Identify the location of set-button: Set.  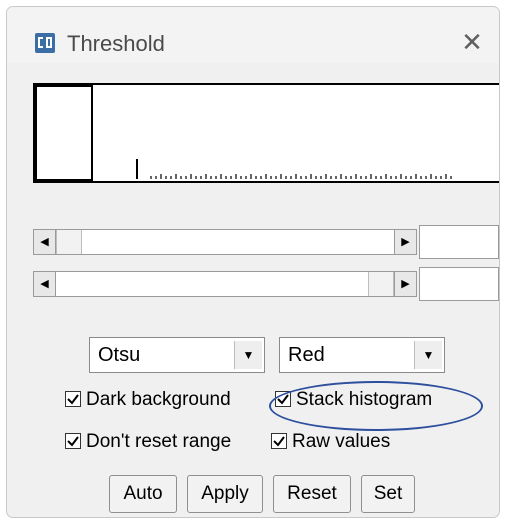
(388, 494).